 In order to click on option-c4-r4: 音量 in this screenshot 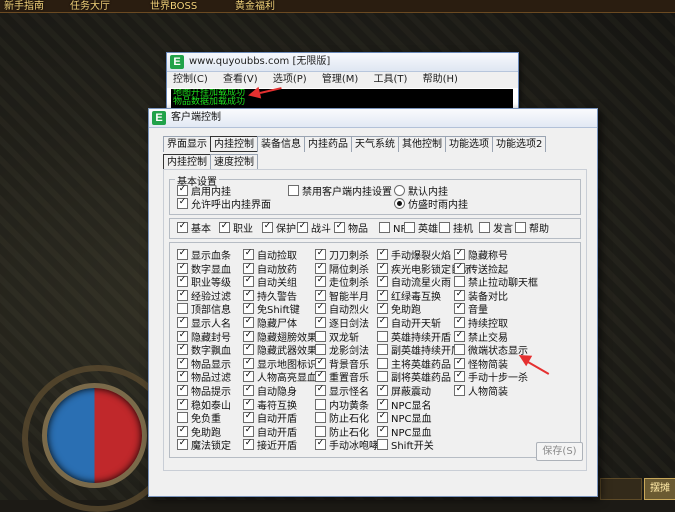, I will do `click(490, 310)`.